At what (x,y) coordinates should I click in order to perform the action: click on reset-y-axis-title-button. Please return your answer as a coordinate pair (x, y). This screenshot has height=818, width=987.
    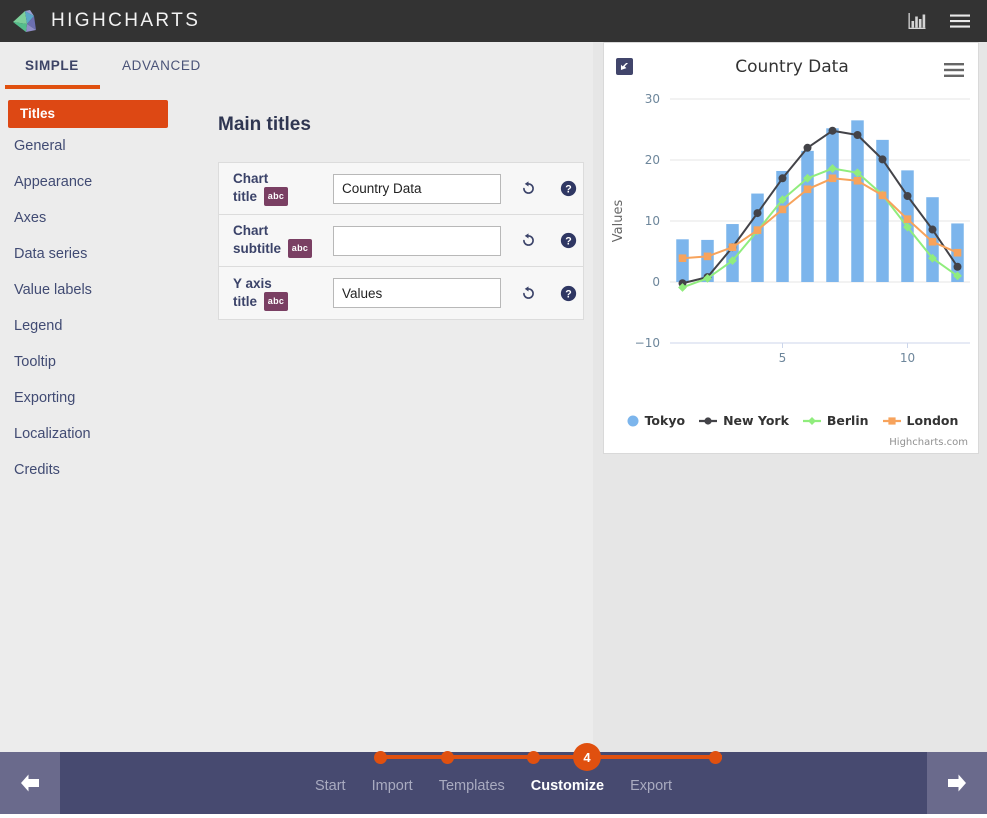
    Looking at the image, I should click on (528, 293).